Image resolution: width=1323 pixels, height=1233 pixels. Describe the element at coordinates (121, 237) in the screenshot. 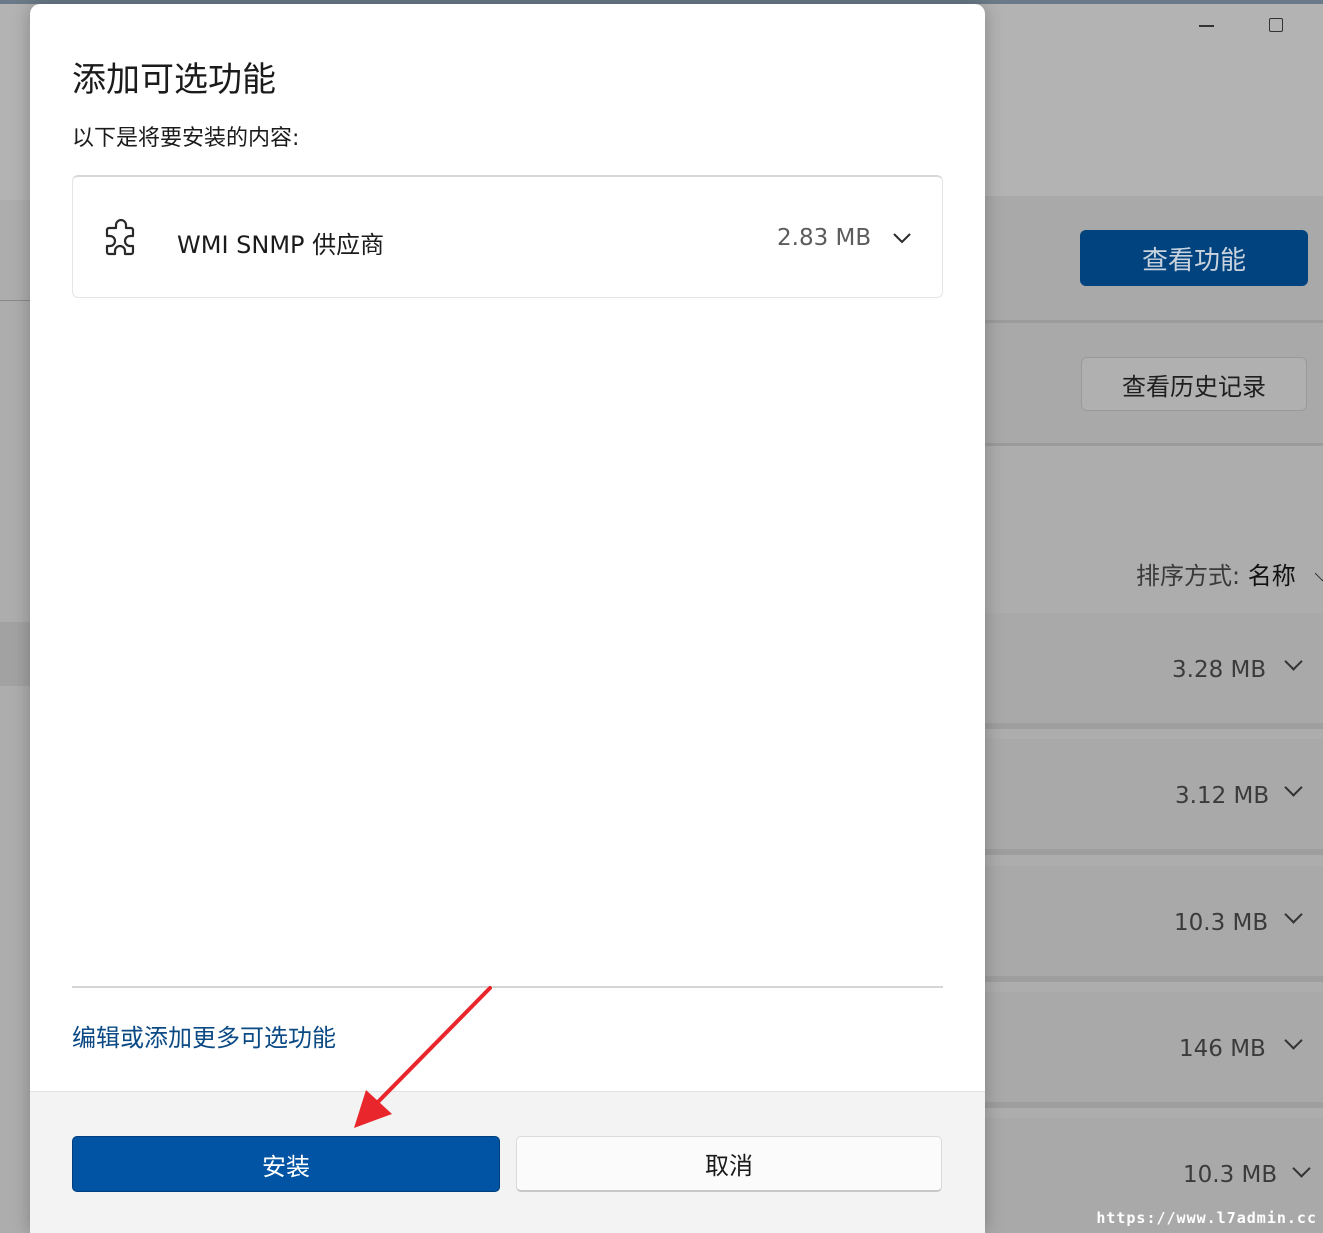

I see `puzzle-icon` at that location.